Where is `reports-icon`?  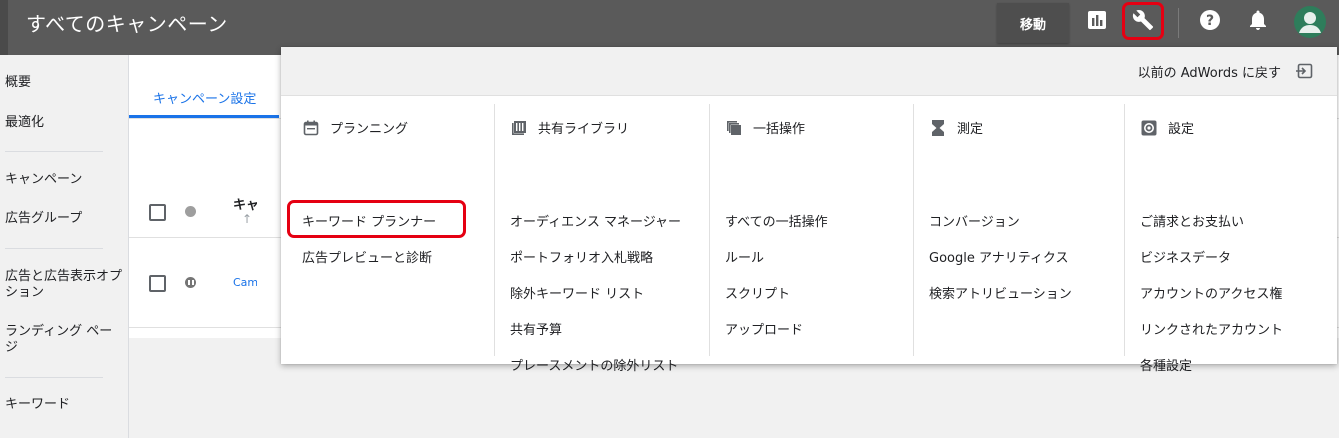 reports-icon is located at coordinates (1097, 20).